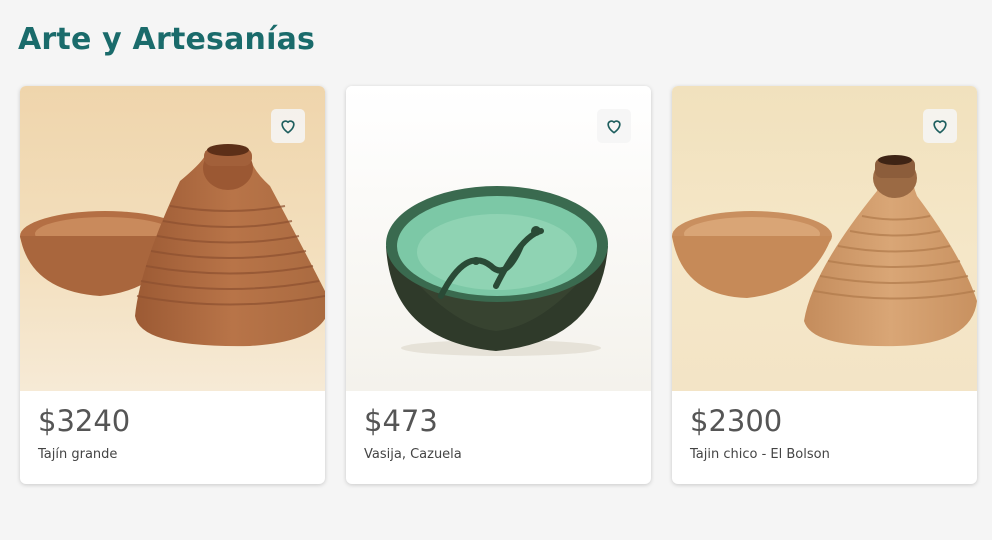 The image size is (992, 540). What do you see at coordinates (84, 421) in the screenshot?
I see `product-price: $3240` at bounding box center [84, 421].